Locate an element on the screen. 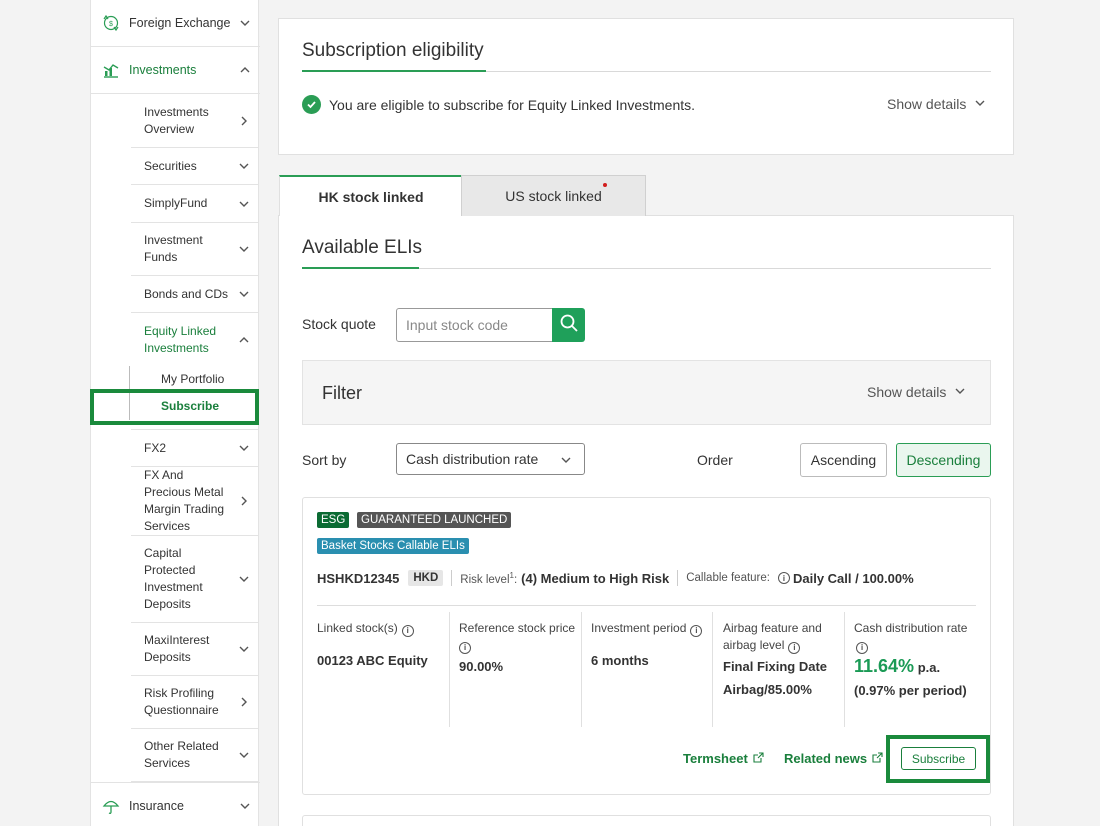  descending-button: Descending is located at coordinates (943, 460).